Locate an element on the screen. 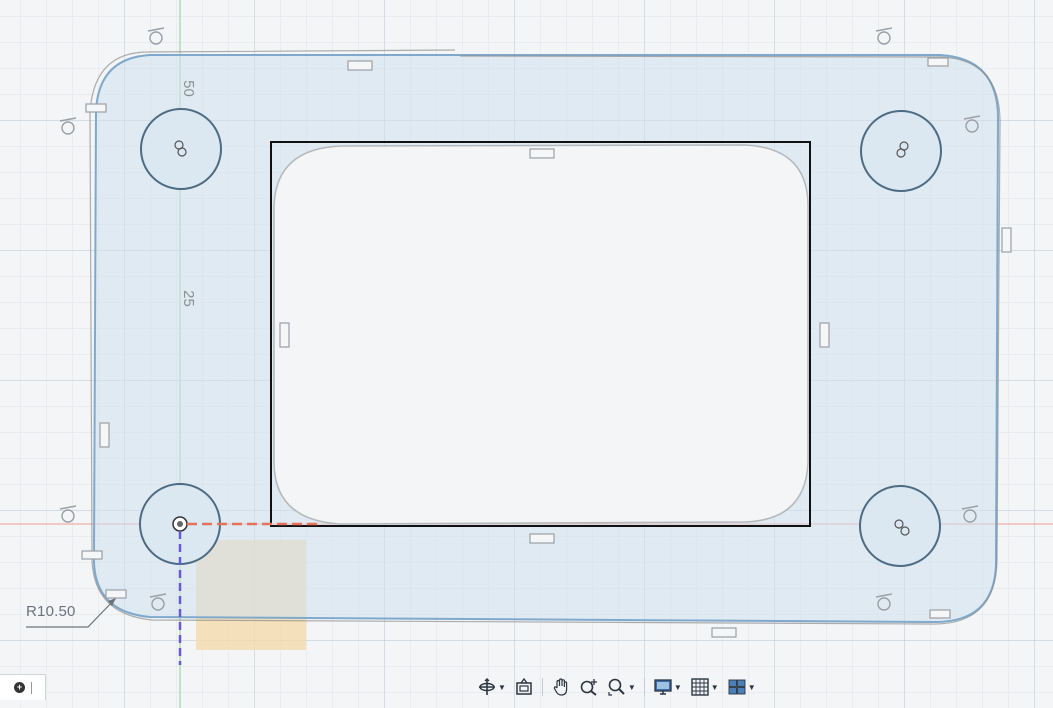  zoom-button is located at coordinates (589, 687).